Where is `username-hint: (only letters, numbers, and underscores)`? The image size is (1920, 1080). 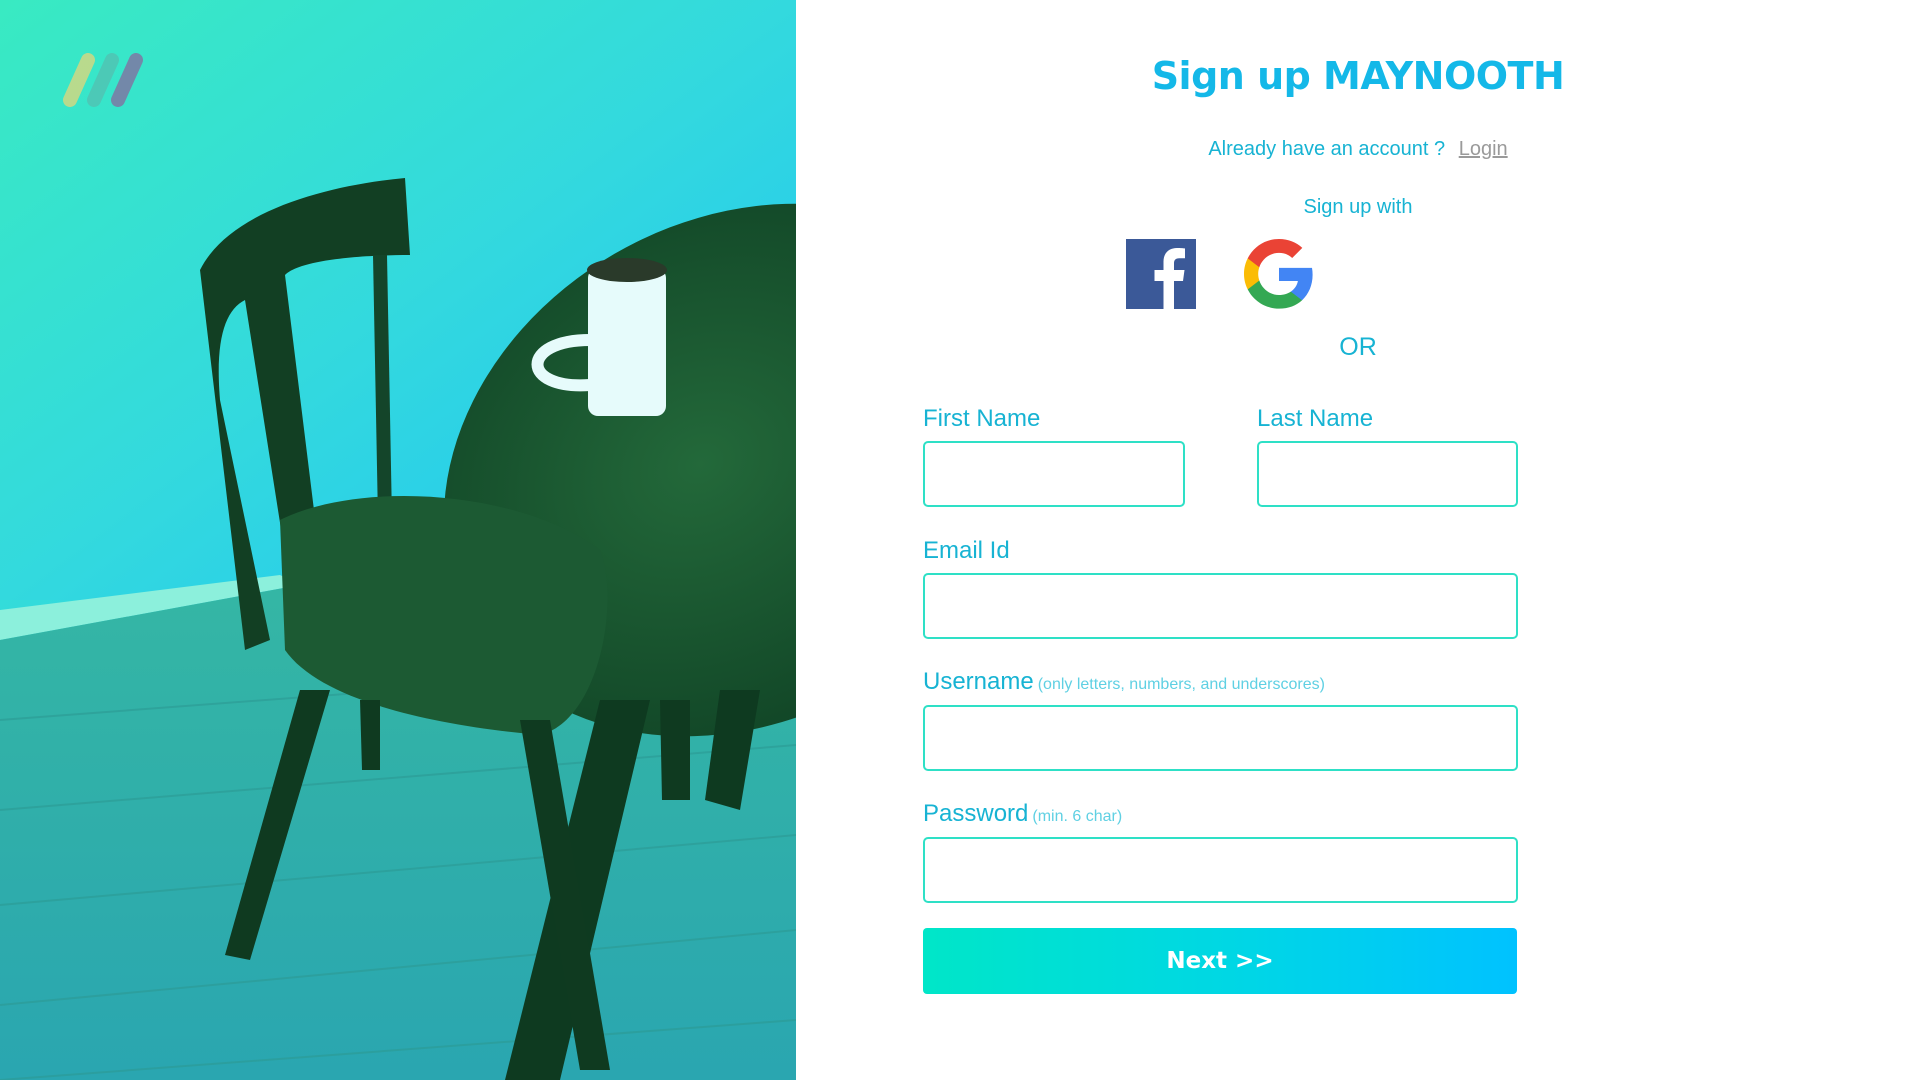 username-hint: (only letters, numbers, and underscores) is located at coordinates (1181, 684).